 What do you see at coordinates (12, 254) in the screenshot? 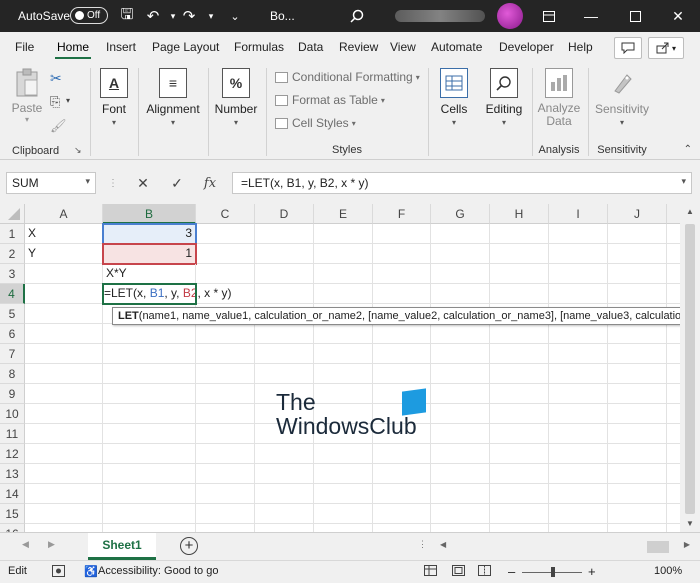
I see `row-header-2: 2` at bounding box center [12, 254].